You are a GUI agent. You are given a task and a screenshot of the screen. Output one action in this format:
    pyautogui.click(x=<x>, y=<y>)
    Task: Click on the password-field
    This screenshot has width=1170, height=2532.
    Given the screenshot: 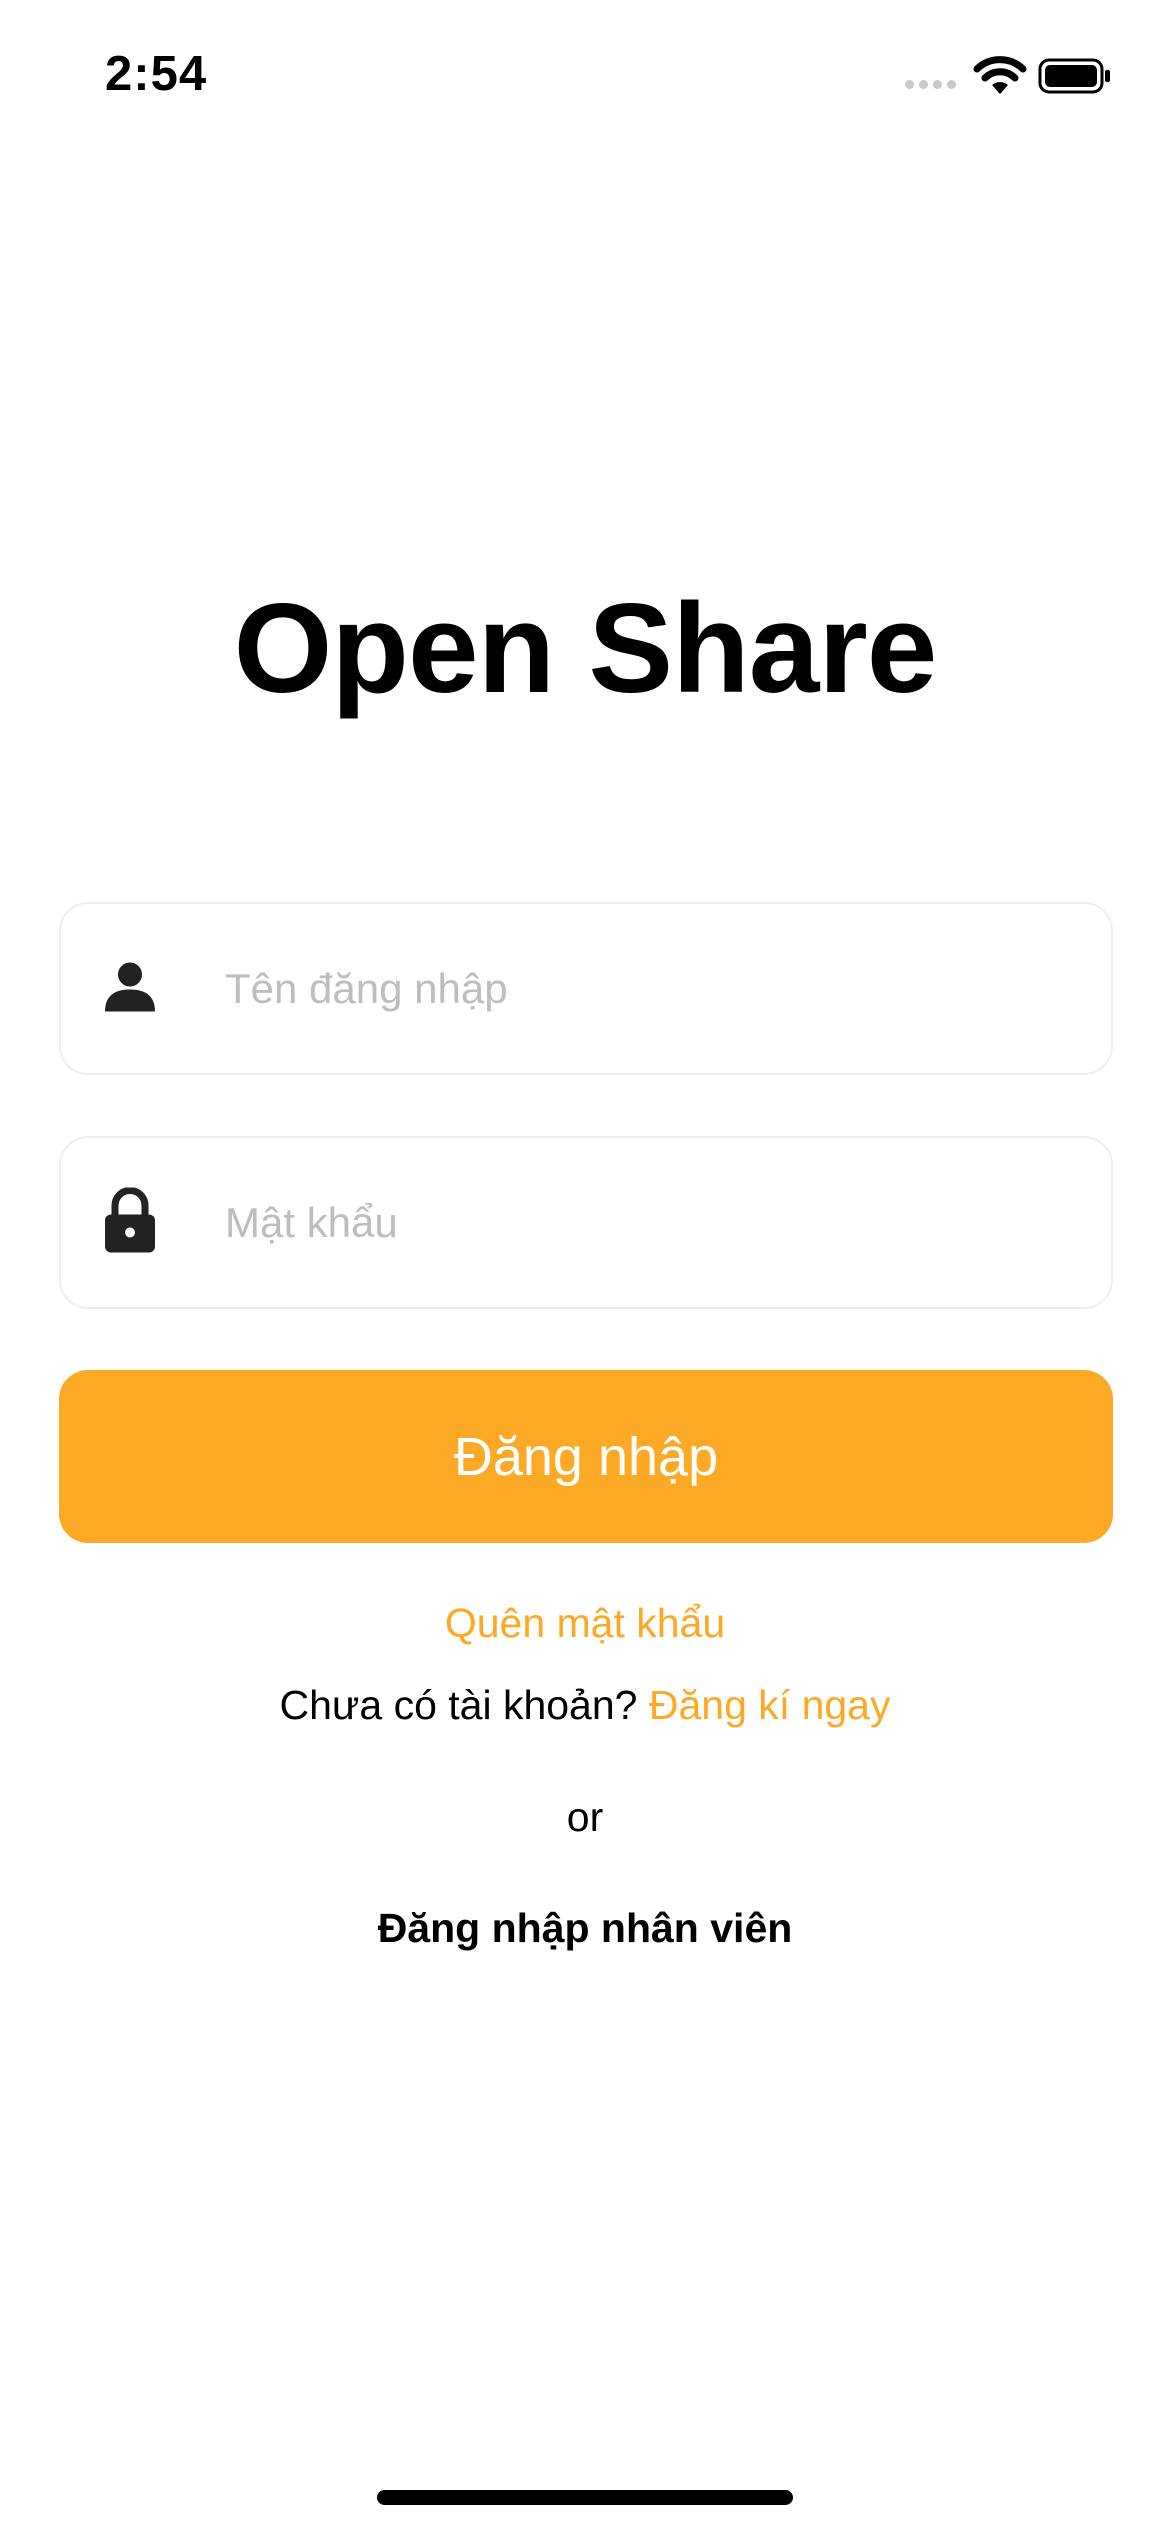 What is the action you would take?
    pyautogui.click(x=586, y=1222)
    